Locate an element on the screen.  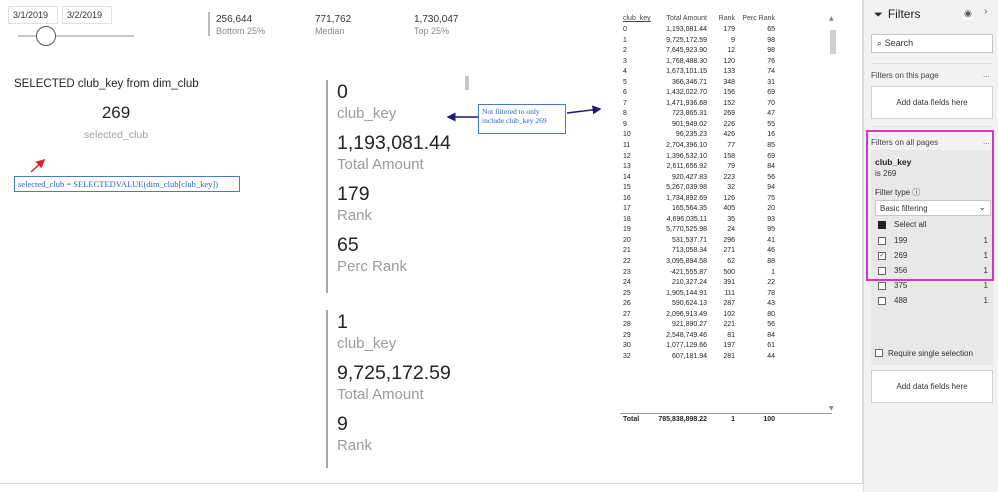
search-placeholder: Search is located at coordinates (899, 43).